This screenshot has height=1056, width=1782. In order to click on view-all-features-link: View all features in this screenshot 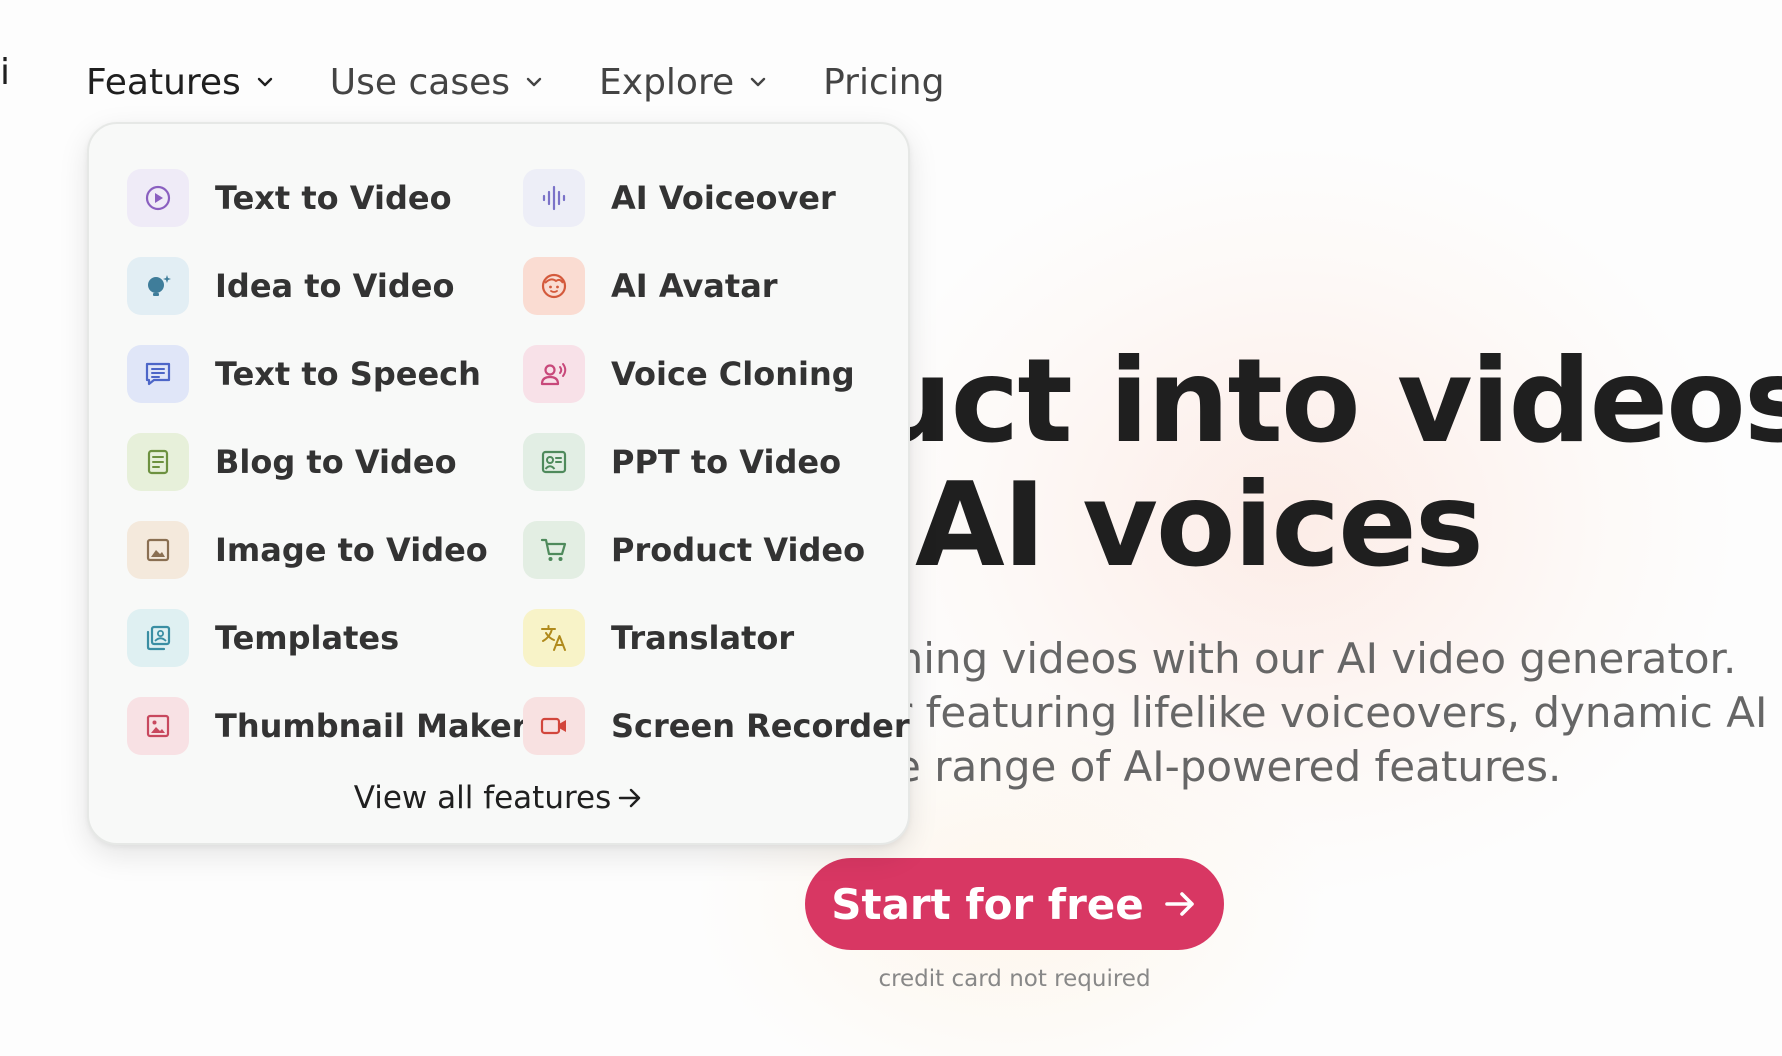, I will do `click(498, 798)`.